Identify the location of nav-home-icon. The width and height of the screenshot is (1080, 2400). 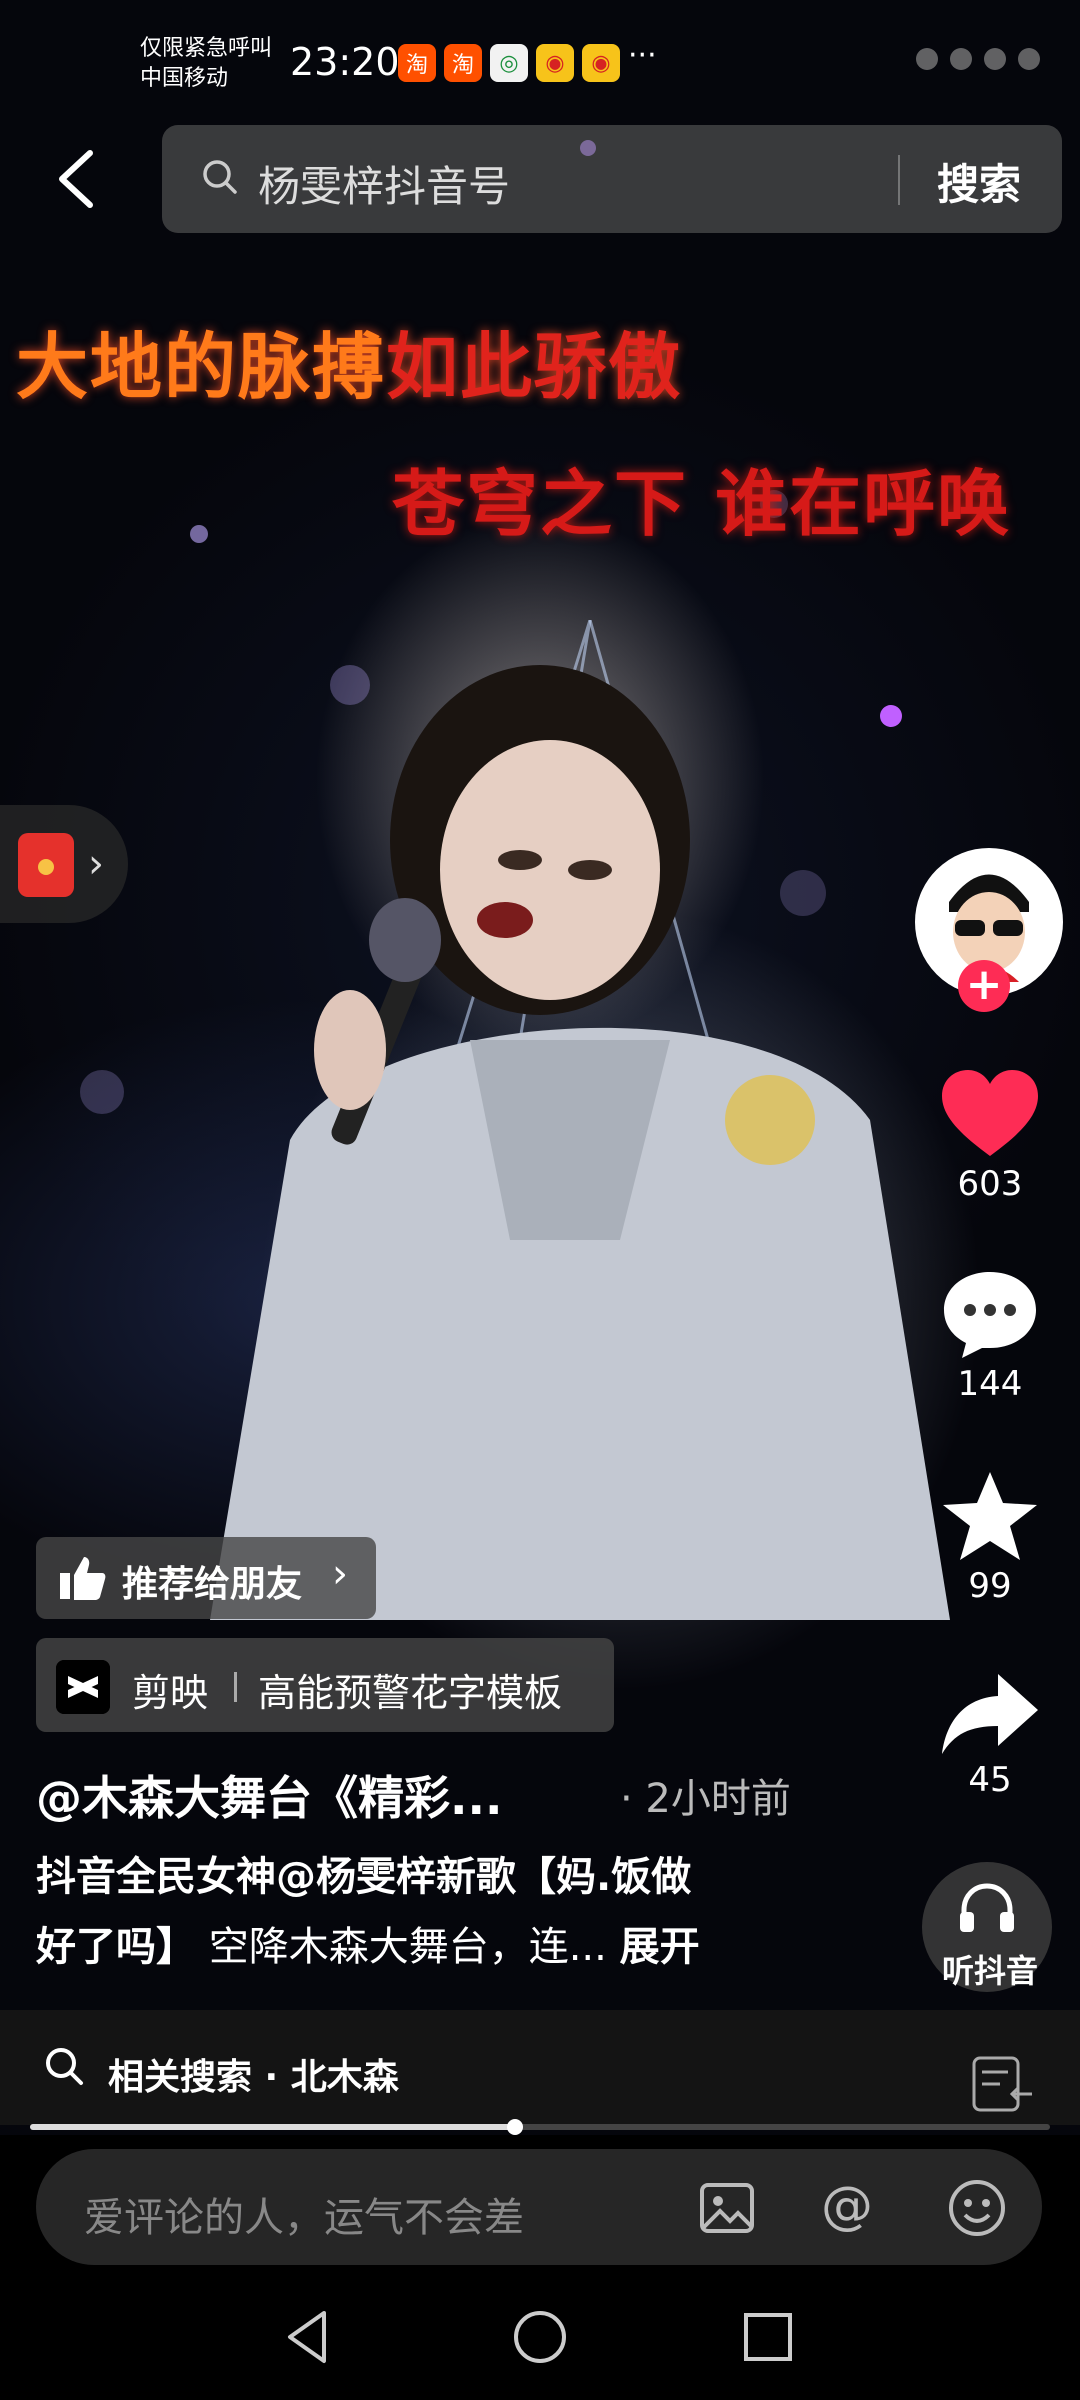
(540, 2337).